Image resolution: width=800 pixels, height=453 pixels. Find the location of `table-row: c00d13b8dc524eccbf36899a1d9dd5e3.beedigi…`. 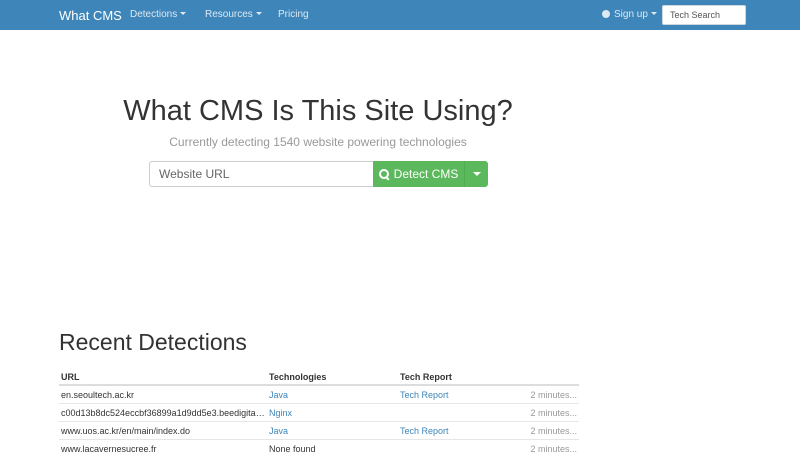

table-row: c00d13b8dc524eccbf36899a1d9dd5e3.beedigi… is located at coordinates (319, 413).